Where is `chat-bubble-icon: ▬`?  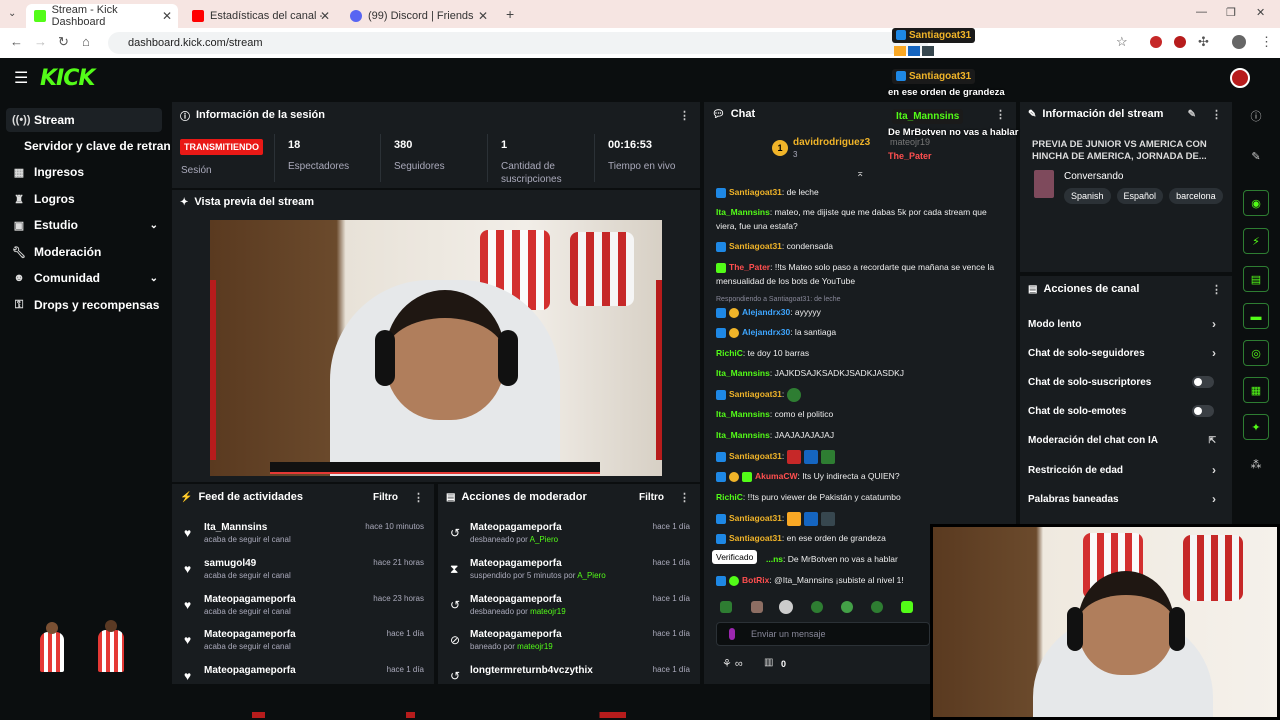
chat-bubble-icon: ▬ is located at coordinates (1256, 316).